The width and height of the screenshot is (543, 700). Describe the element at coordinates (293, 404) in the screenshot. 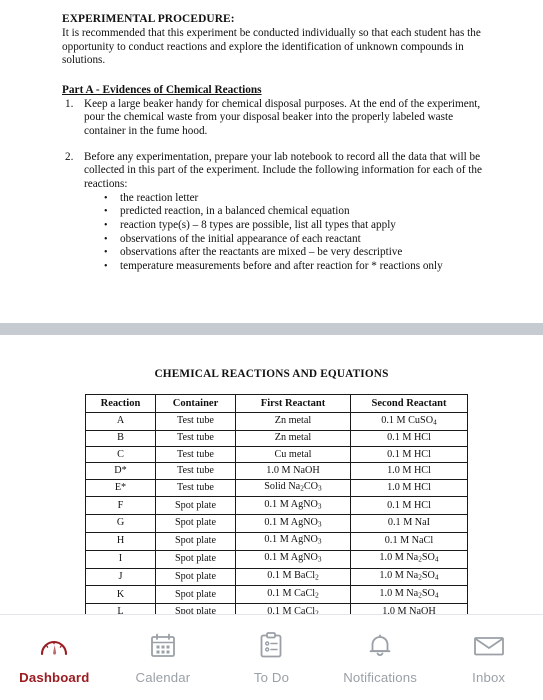

I see `column-header-first-reactant: First Reactant` at that location.